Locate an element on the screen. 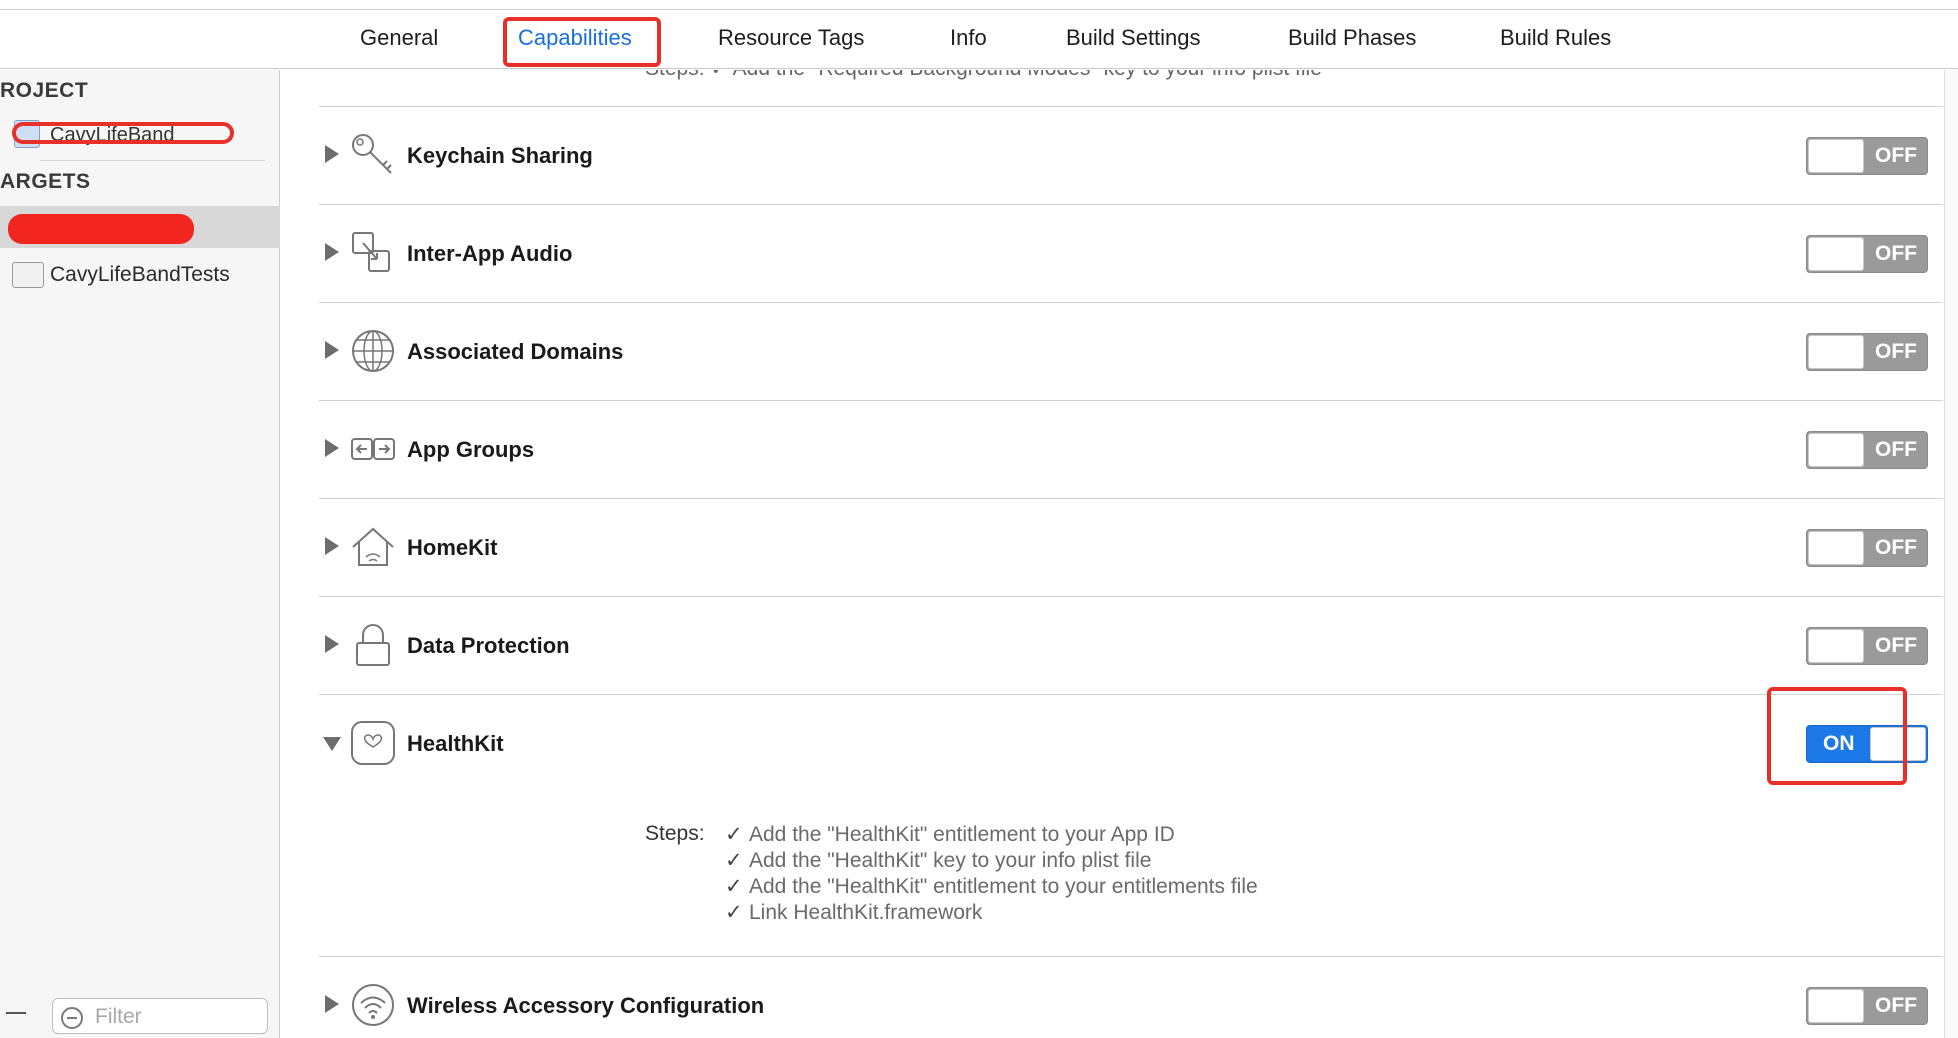 The height and width of the screenshot is (1038, 1958). sidebar-item-target-tests: CavyLifeBandTests is located at coordinates (140, 275).